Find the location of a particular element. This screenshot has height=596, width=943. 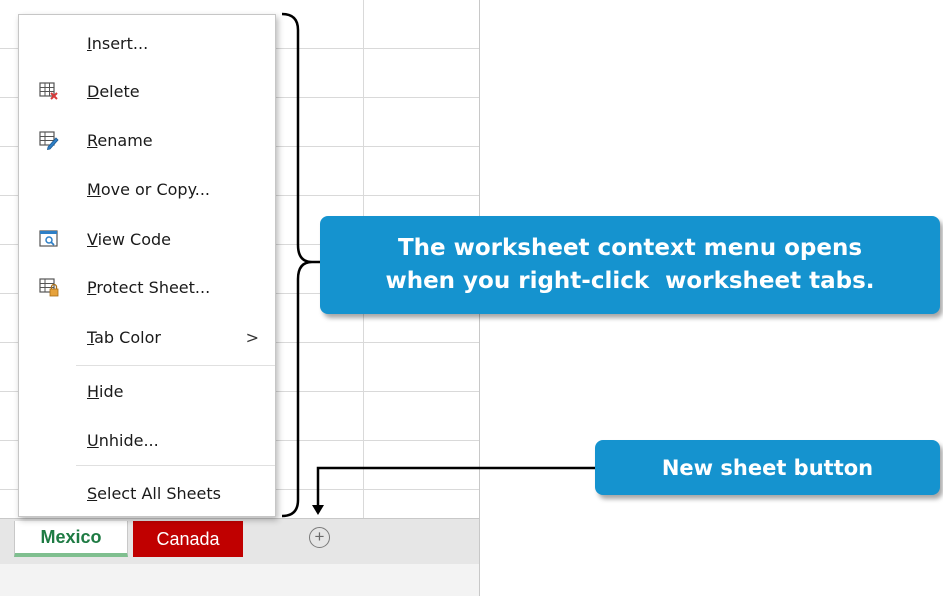

callout-new-sheet: New sheet button is located at coordinates (767, 467).